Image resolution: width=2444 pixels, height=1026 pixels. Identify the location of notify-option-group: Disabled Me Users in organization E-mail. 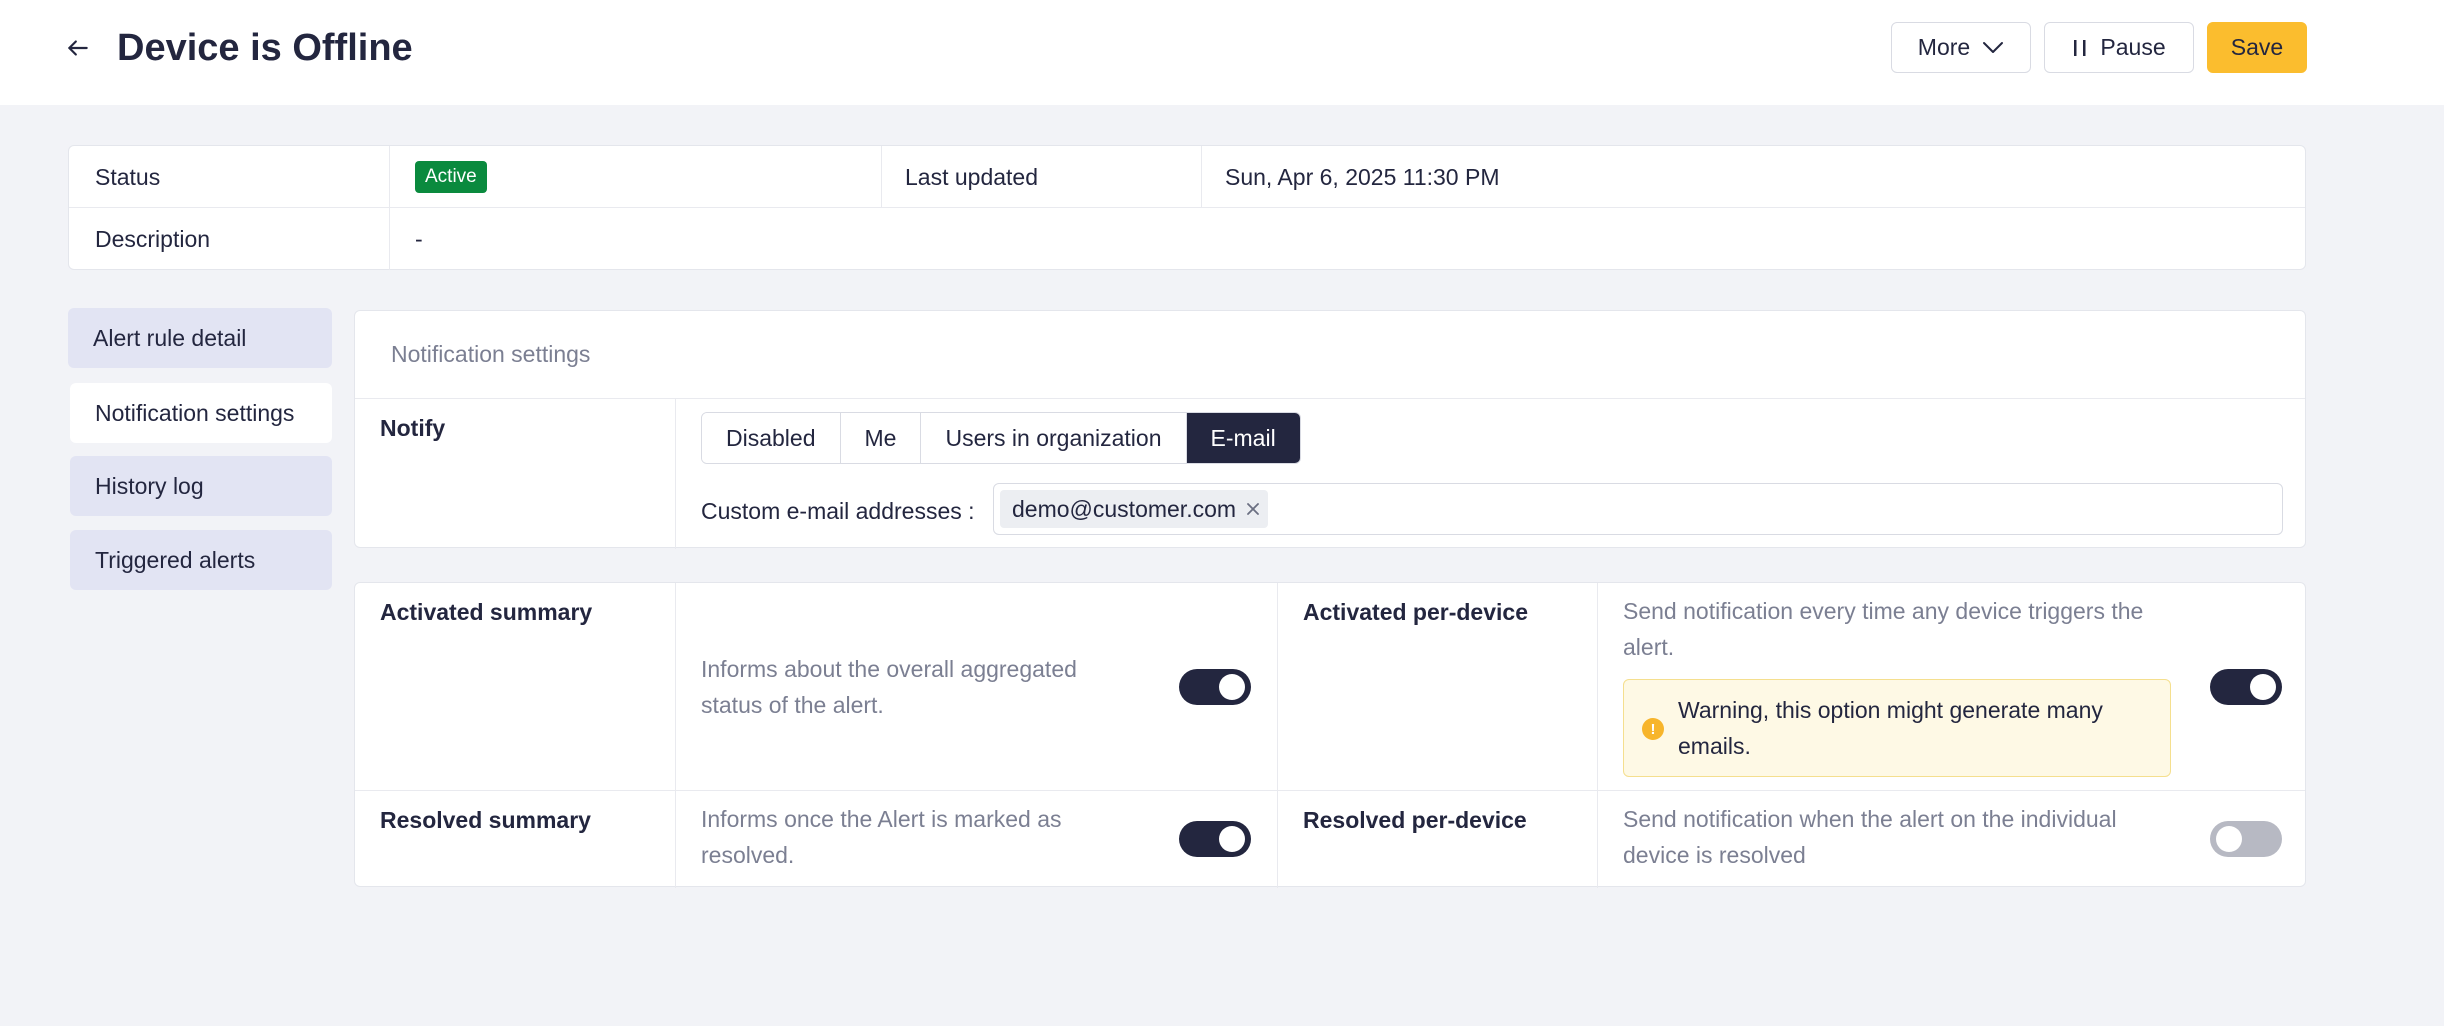
(1001, 438).